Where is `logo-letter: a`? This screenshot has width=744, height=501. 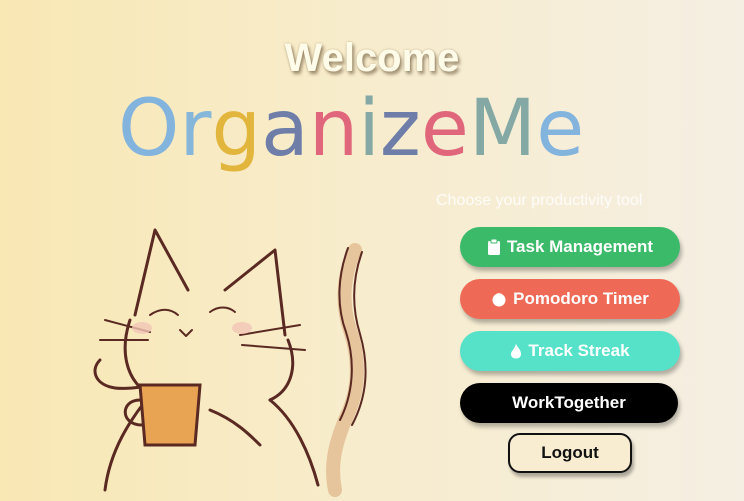
logo-letter: a is located at coordinates (285, 129).